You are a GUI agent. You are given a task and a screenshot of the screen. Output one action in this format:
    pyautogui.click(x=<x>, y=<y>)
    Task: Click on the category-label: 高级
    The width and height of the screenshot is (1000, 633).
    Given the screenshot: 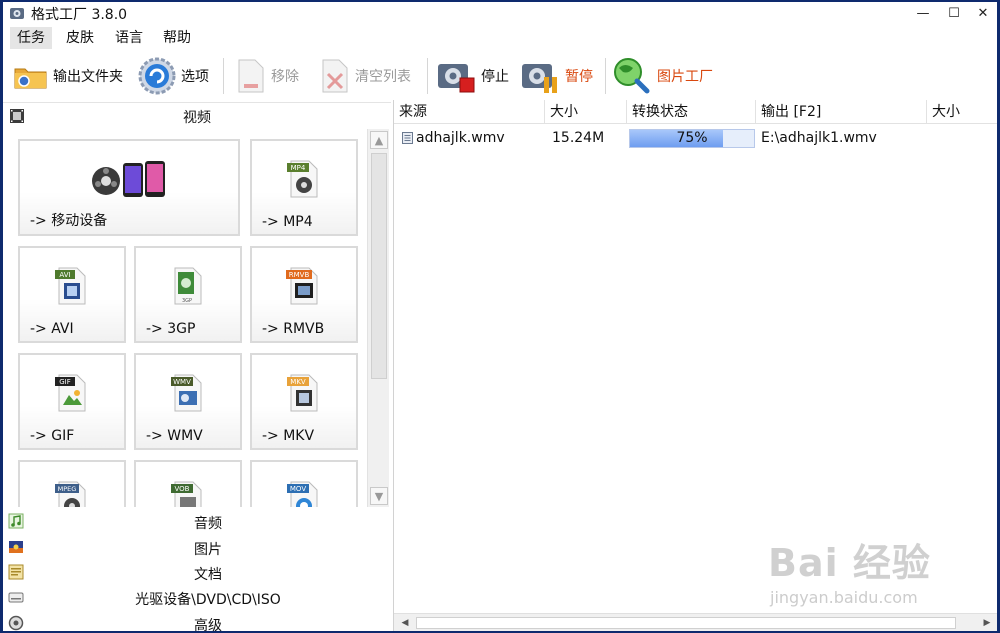 What is the action you would take?
    pyautogui.click(x=208, y=624)
    